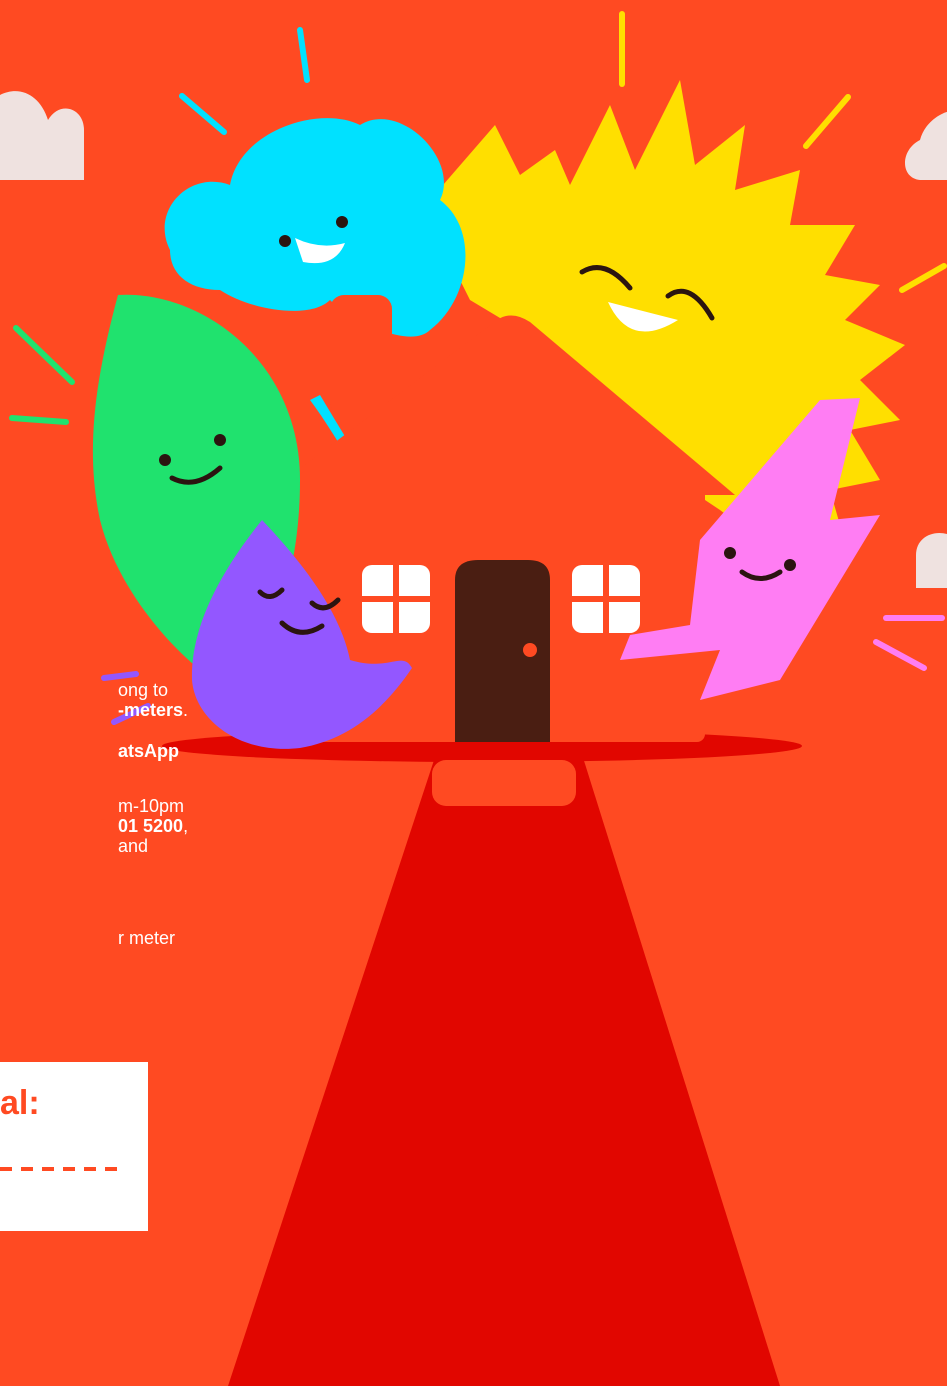 Image resolution: width=947 pixels, height=1386 pixels. I want to click on text-line-5: 01 5200,, so click(153, 826).